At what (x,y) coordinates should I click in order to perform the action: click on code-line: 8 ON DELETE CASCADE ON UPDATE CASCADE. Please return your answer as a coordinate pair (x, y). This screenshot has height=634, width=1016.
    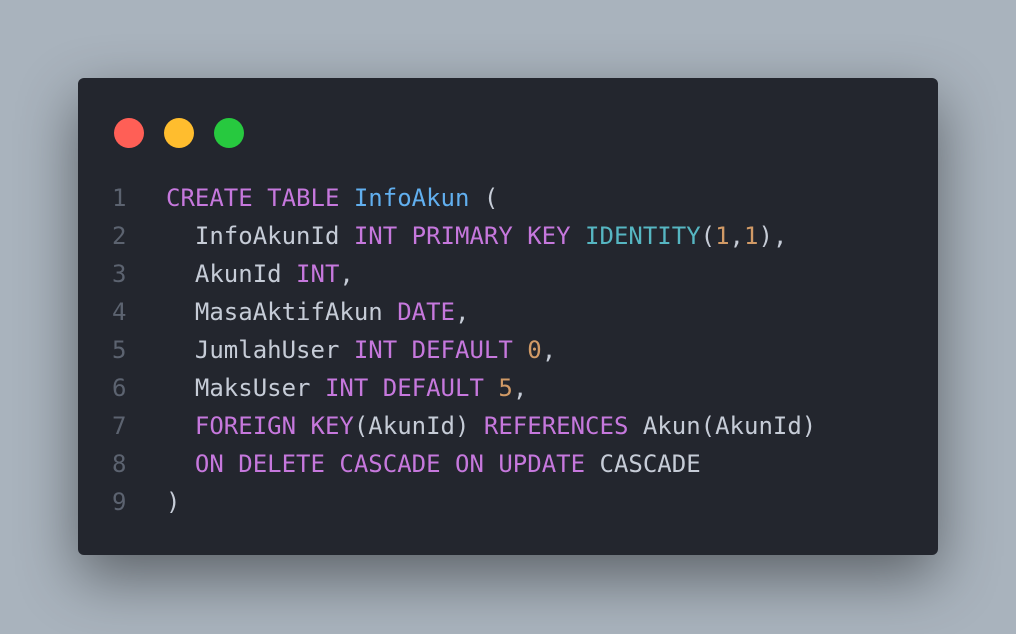
    Looking at the image, I should click on (508, 464).